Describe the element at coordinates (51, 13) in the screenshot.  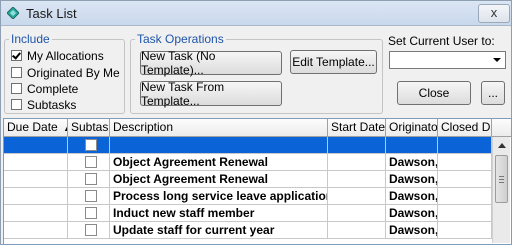
I see `window-title: Task List` at that location.